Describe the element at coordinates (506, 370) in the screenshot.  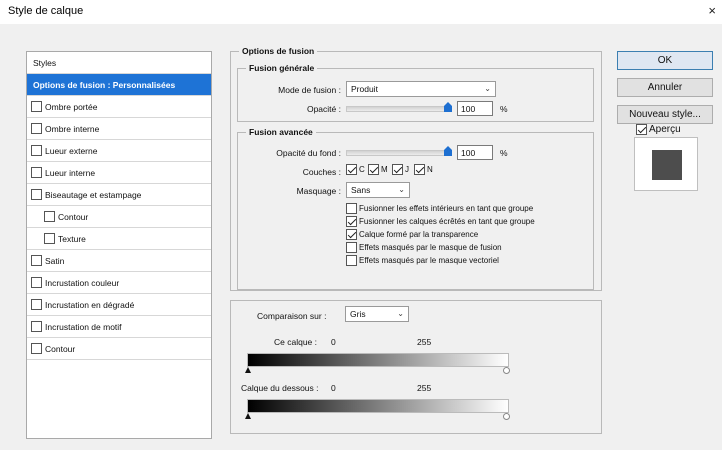
I see `this-layer-white-slider` at that location.